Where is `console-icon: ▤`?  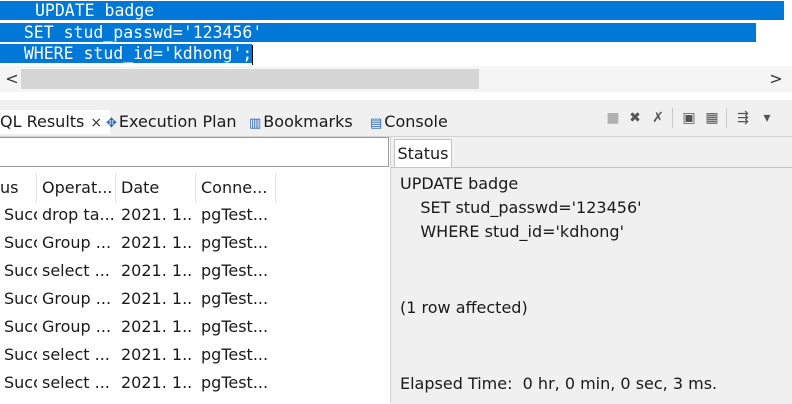
console-icon: ▤ is located at coordinates (376, 123).